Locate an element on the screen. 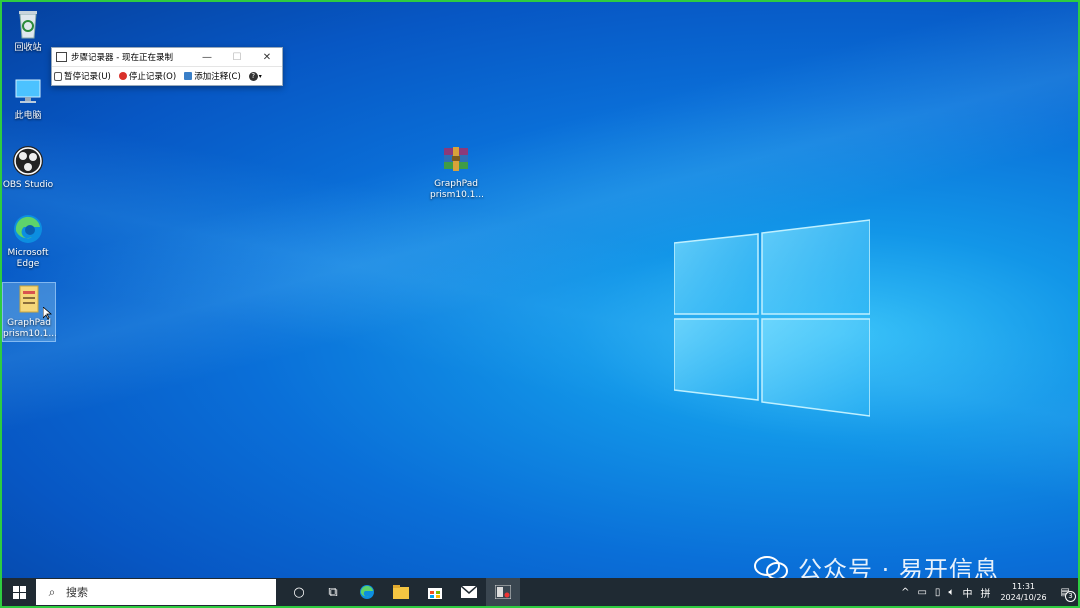  desktop-icon-obs-studio: OBS Studio is located at coordinates (28, 168).